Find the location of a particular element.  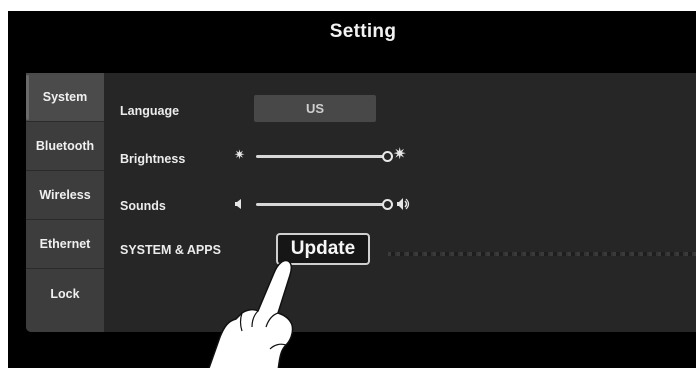

tab-lock: Lock is located at coordinates (65, 293).